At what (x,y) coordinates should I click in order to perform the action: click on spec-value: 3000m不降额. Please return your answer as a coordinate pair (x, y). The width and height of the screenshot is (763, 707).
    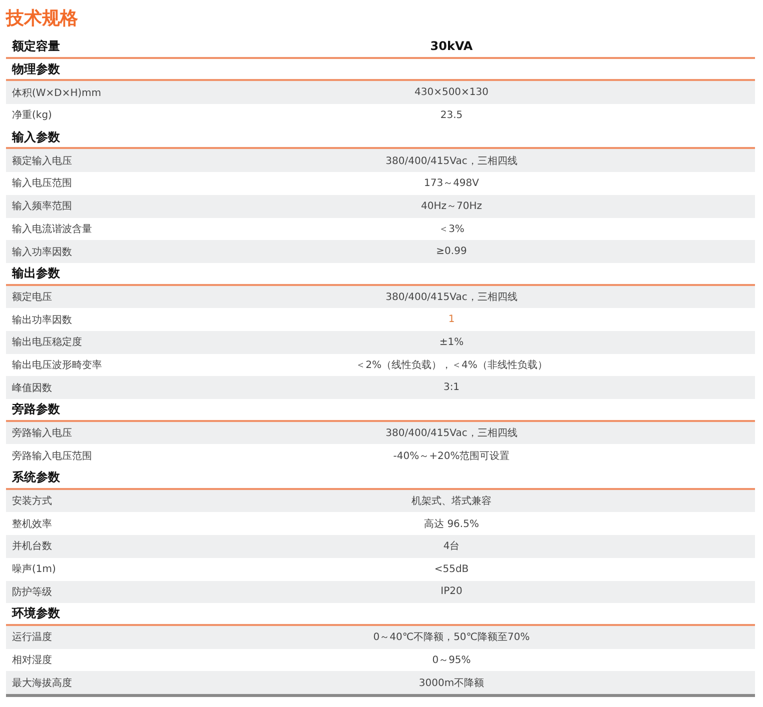
    Looking at the image, I should click on (452, 683).